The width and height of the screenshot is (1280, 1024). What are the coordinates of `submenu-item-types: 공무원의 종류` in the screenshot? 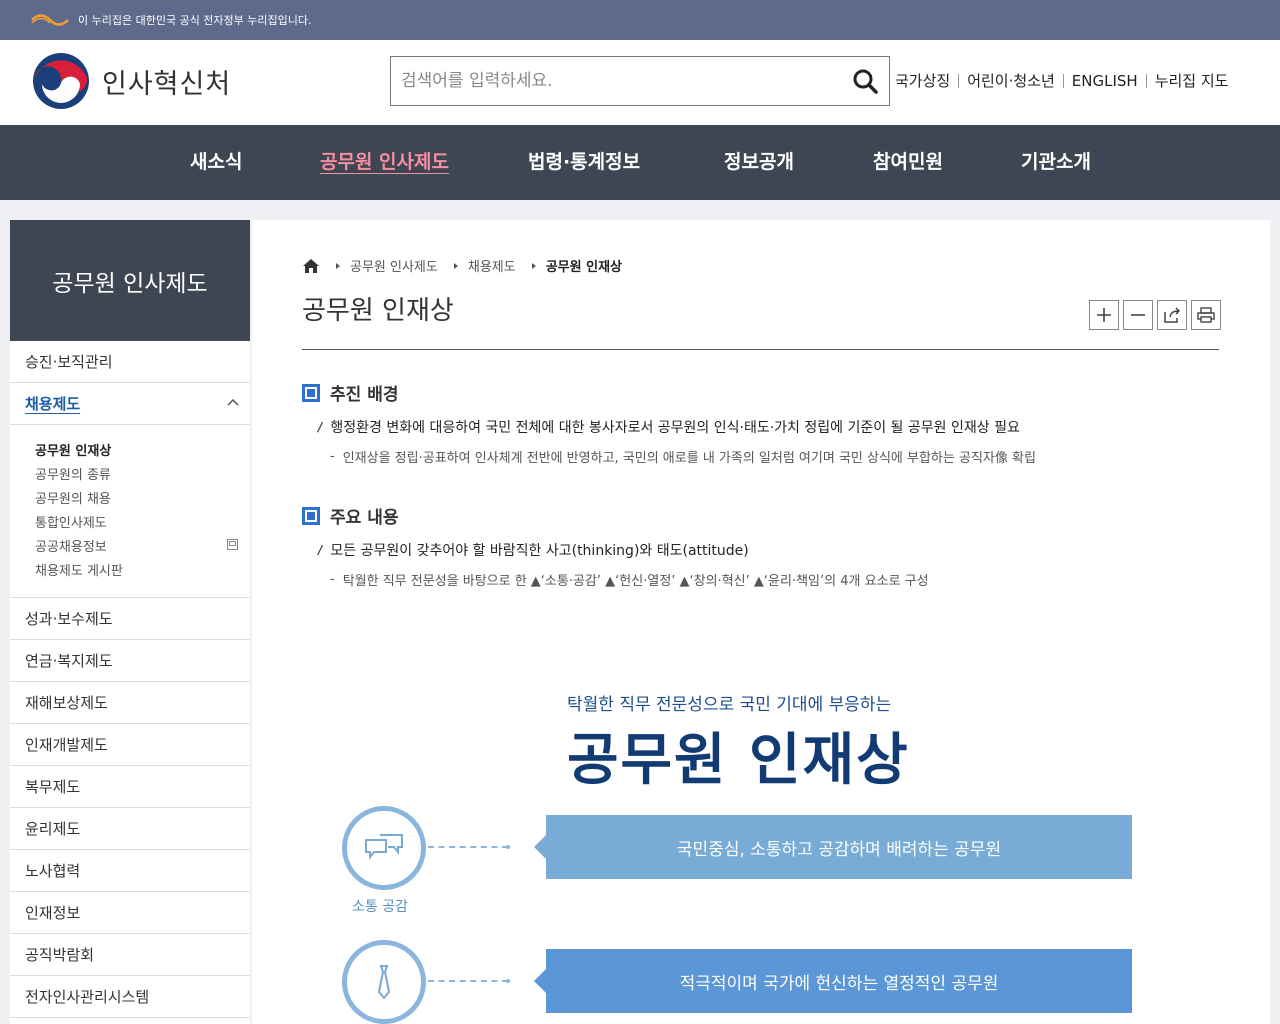 It's located at (142, 477).